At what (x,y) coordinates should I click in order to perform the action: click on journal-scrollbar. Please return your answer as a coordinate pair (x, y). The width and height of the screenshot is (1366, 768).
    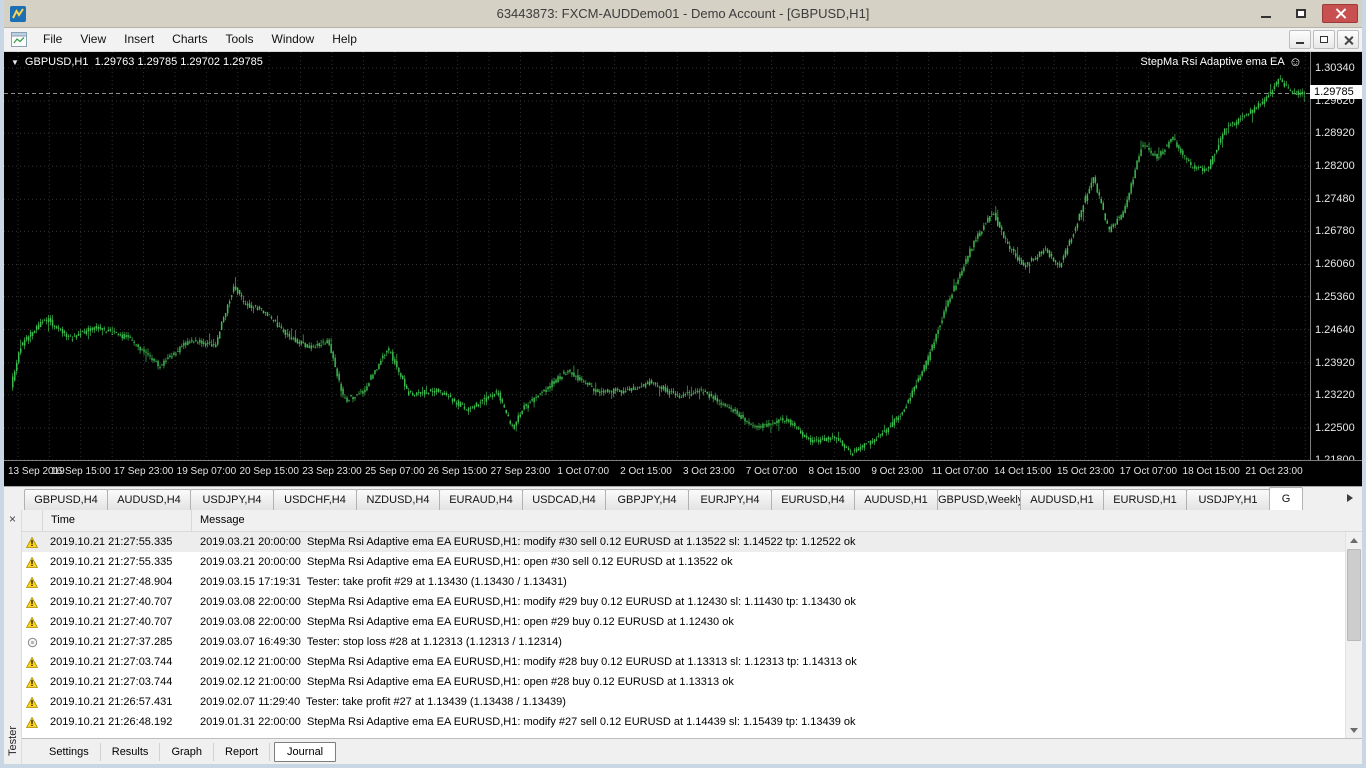
    Looking at the image, I should click on (1353, 635).